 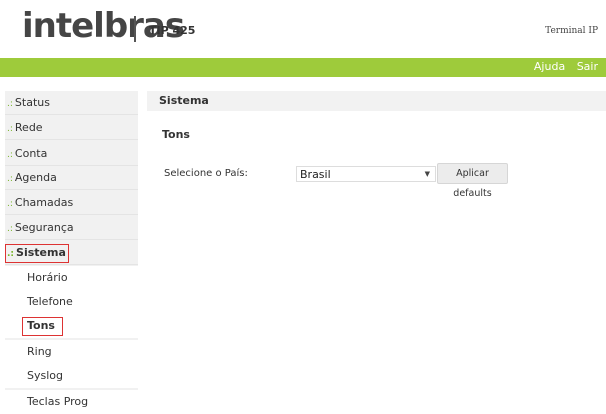 I want to click on submenu-item-teclas-prog: Teclas Prog, so click(x=71, y=402).